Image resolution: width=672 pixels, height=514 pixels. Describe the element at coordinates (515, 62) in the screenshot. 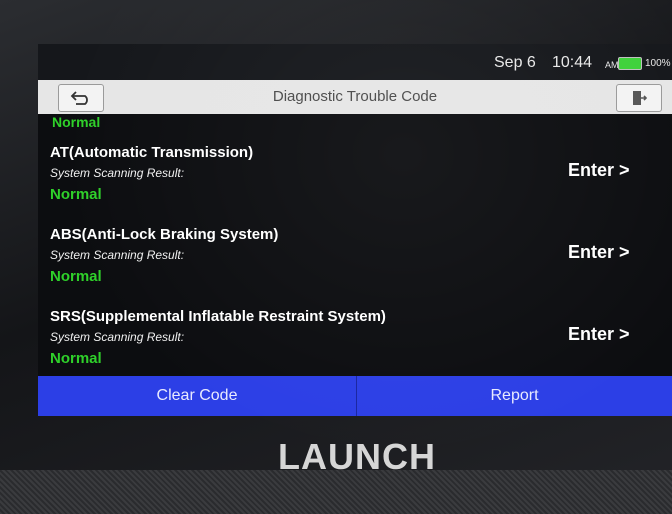

I see `status-date: Sep 6` at that location.